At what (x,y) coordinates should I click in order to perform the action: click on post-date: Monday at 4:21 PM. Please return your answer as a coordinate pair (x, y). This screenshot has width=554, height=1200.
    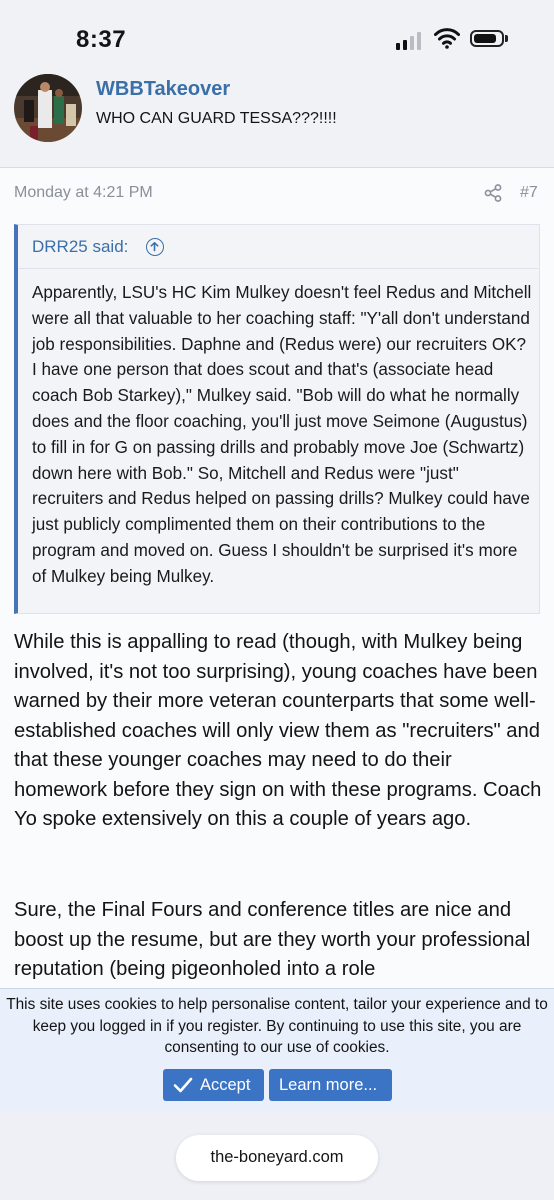
    Looking at the image, I should click on (83, 193).